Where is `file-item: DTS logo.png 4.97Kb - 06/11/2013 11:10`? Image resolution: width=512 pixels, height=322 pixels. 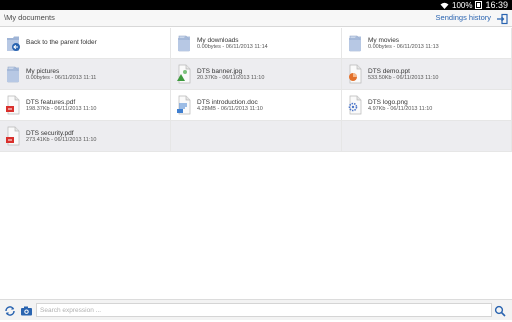
file-item: DTS logo.png 4.97Kb - 06/11/2013 11:10 is located at coordinates (427, 105).